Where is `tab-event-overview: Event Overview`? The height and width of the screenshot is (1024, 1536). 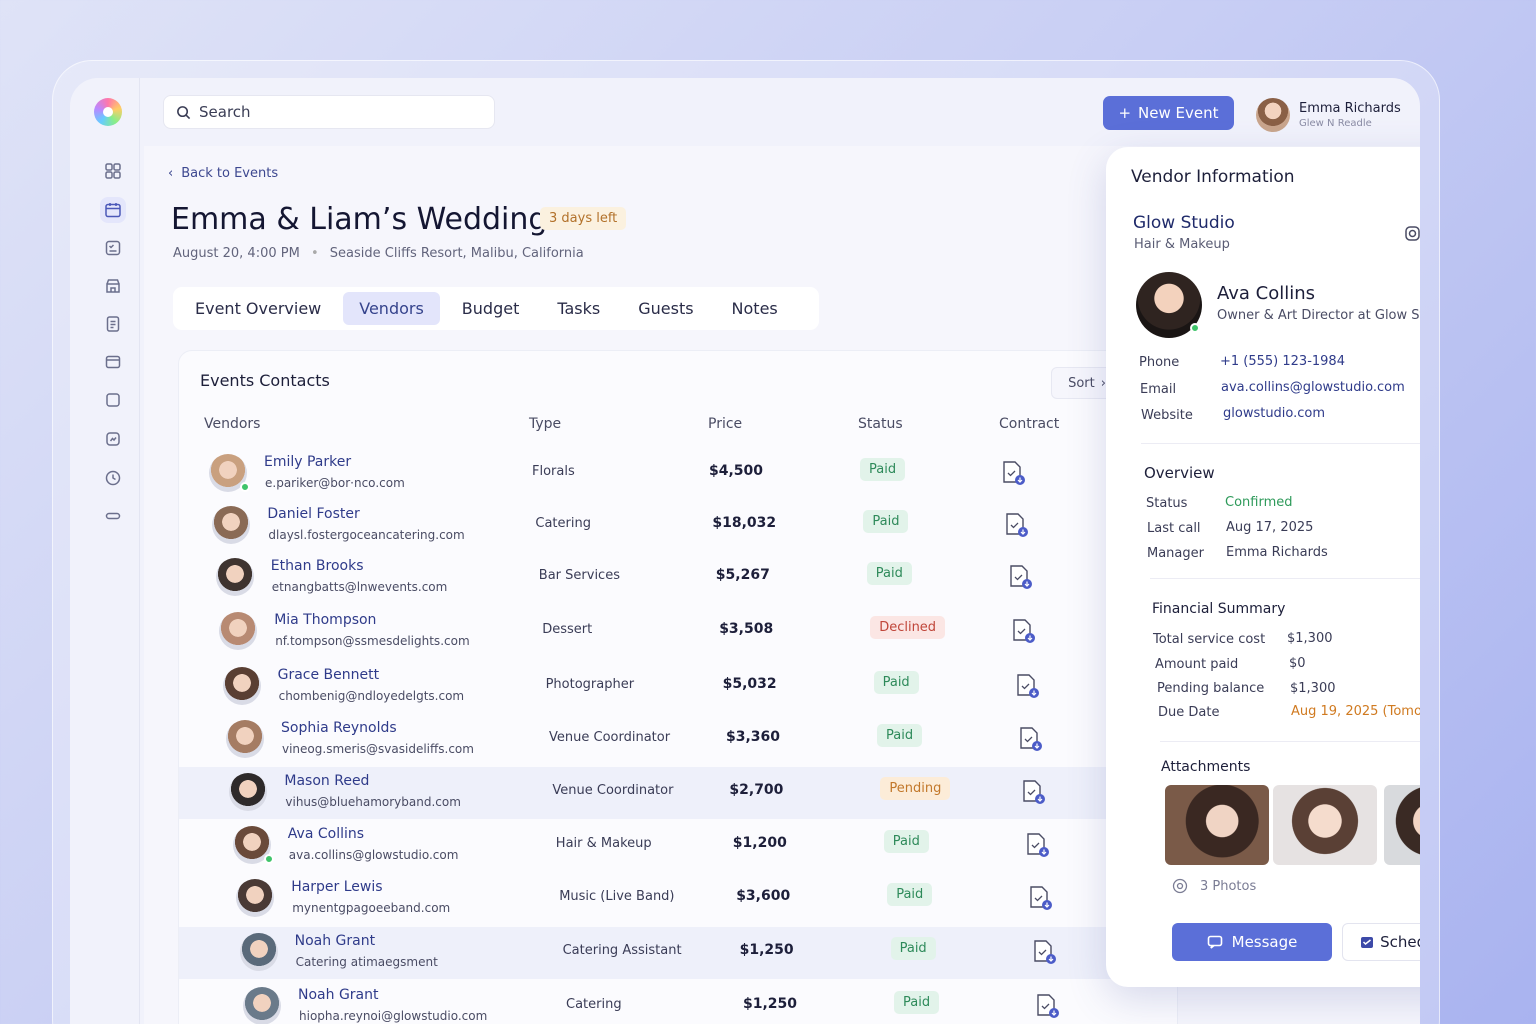
tab-event-overview: Event Overview is located at coordinates (258, 308).